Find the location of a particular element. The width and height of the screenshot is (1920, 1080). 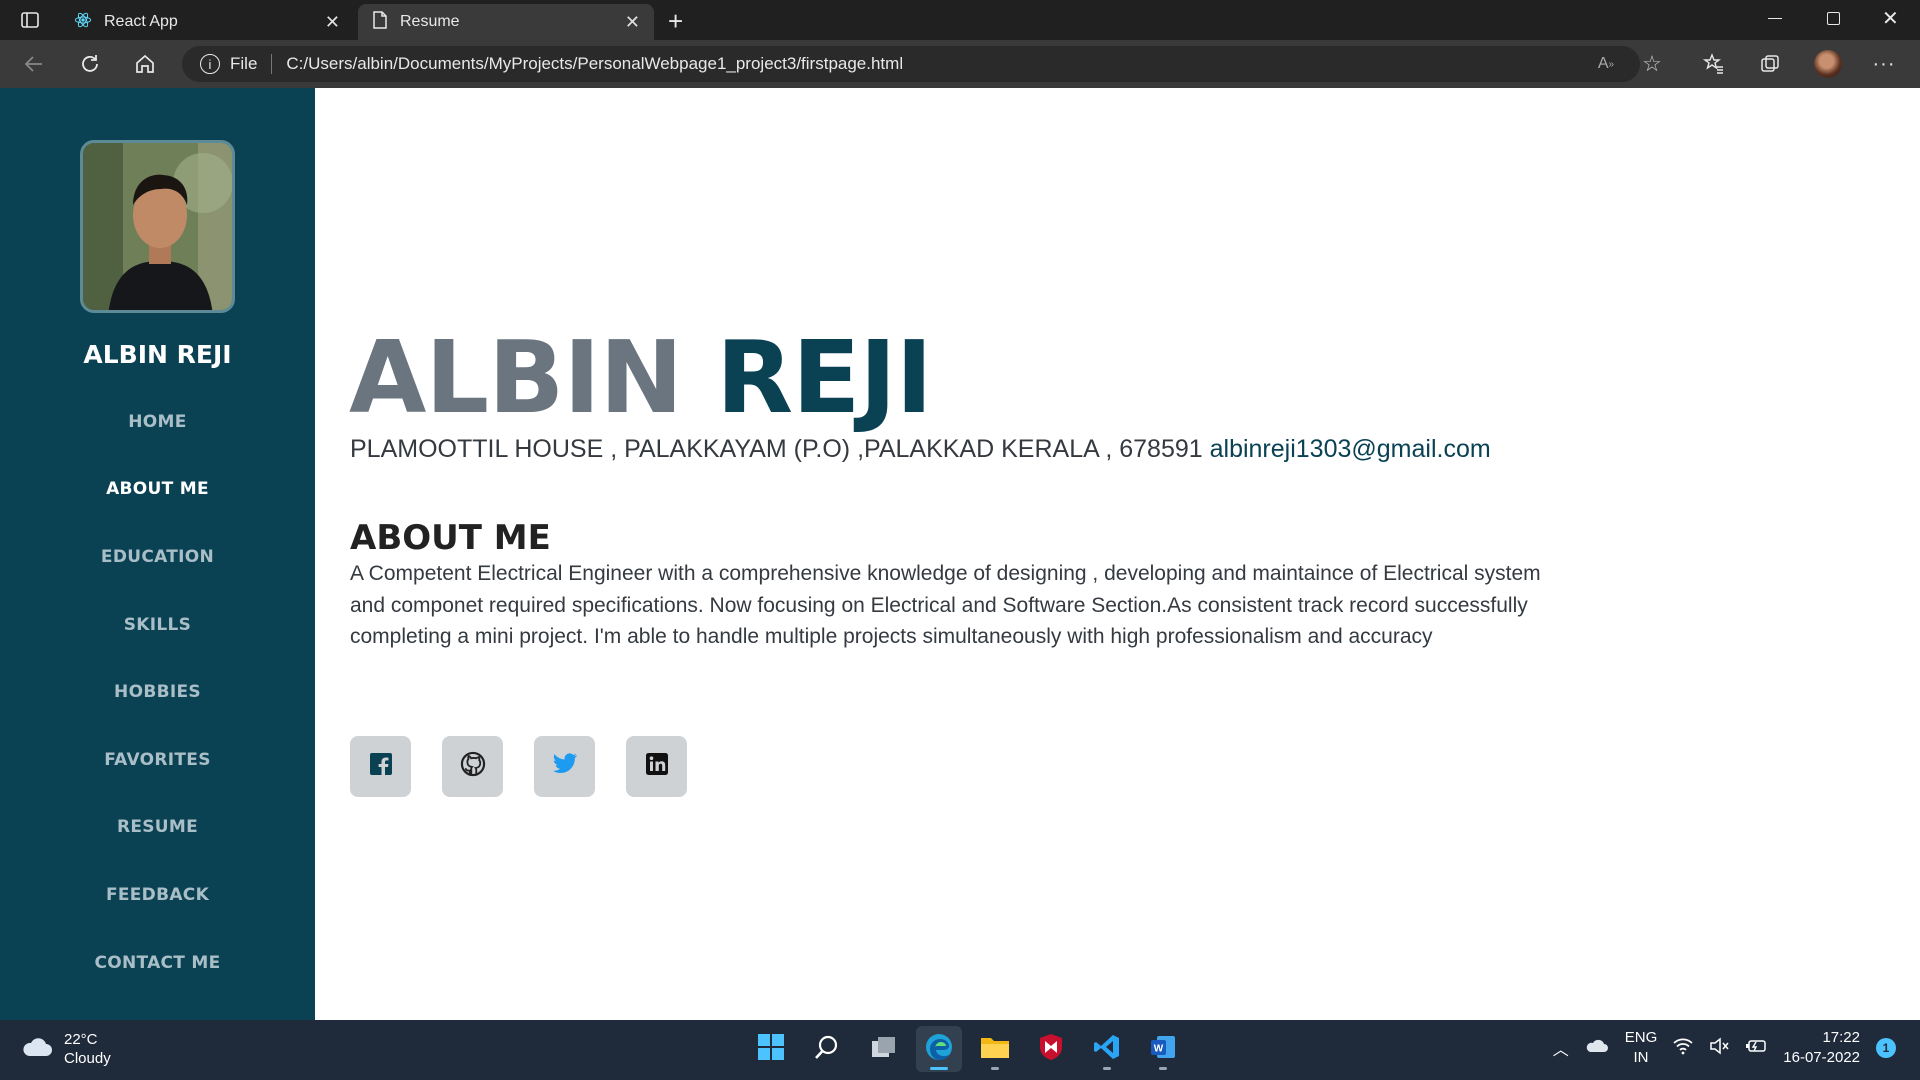

search-button is located at coordinates (827, 1049).